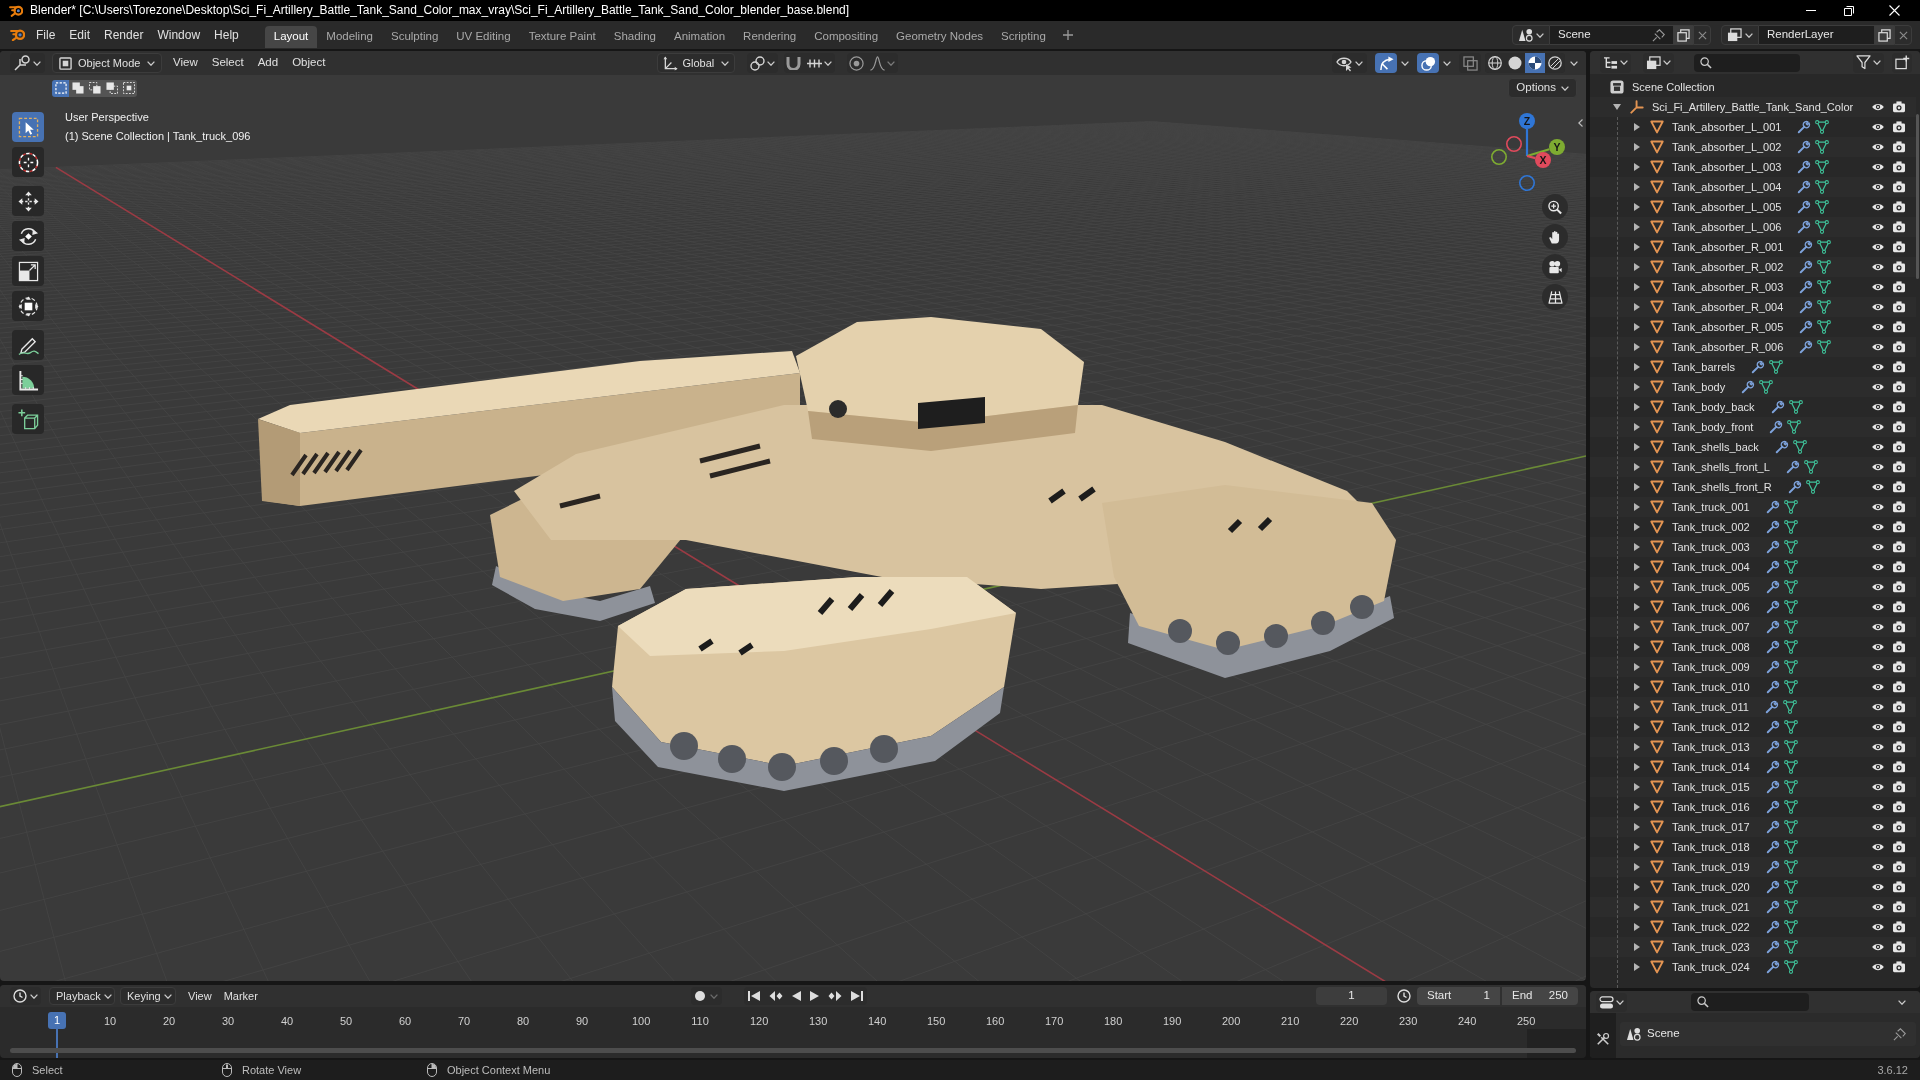  Describe the element at coordinates (1750, 1002) in the screenshot. I see `search-field` at that location.